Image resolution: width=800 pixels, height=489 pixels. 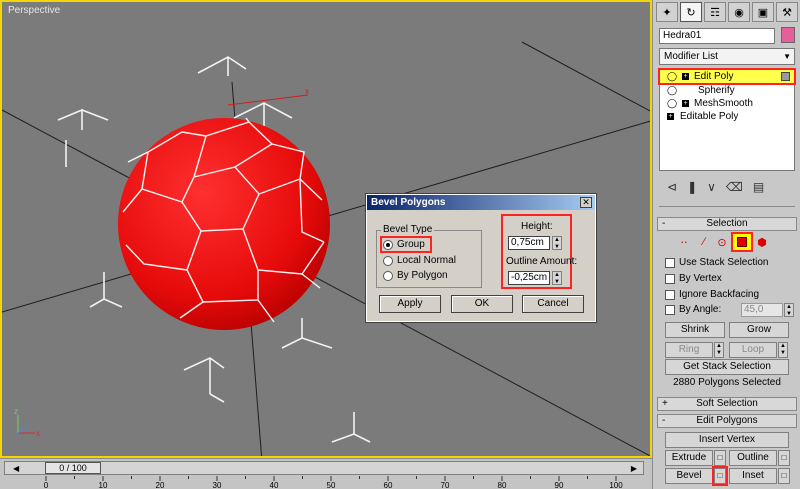 What do you see at coordinates (783, 350) in the screenshot?
I see `loop-spinner: ▲ ▼` at bounding box center [783, 350].